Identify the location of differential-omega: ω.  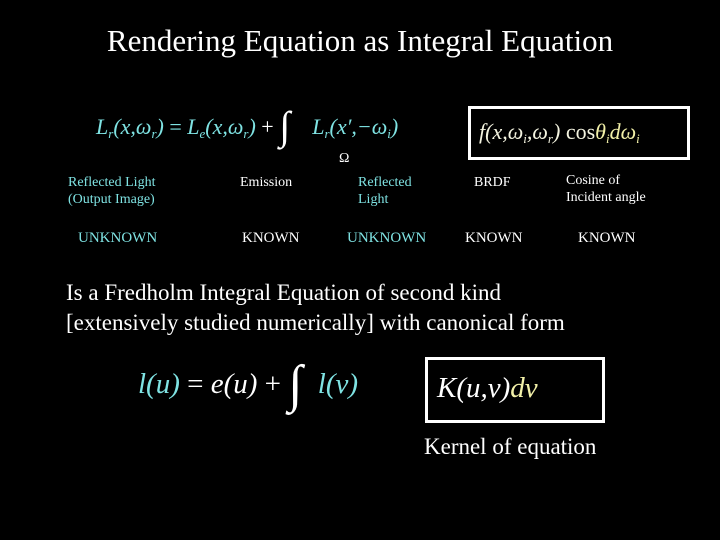
(628, 131).